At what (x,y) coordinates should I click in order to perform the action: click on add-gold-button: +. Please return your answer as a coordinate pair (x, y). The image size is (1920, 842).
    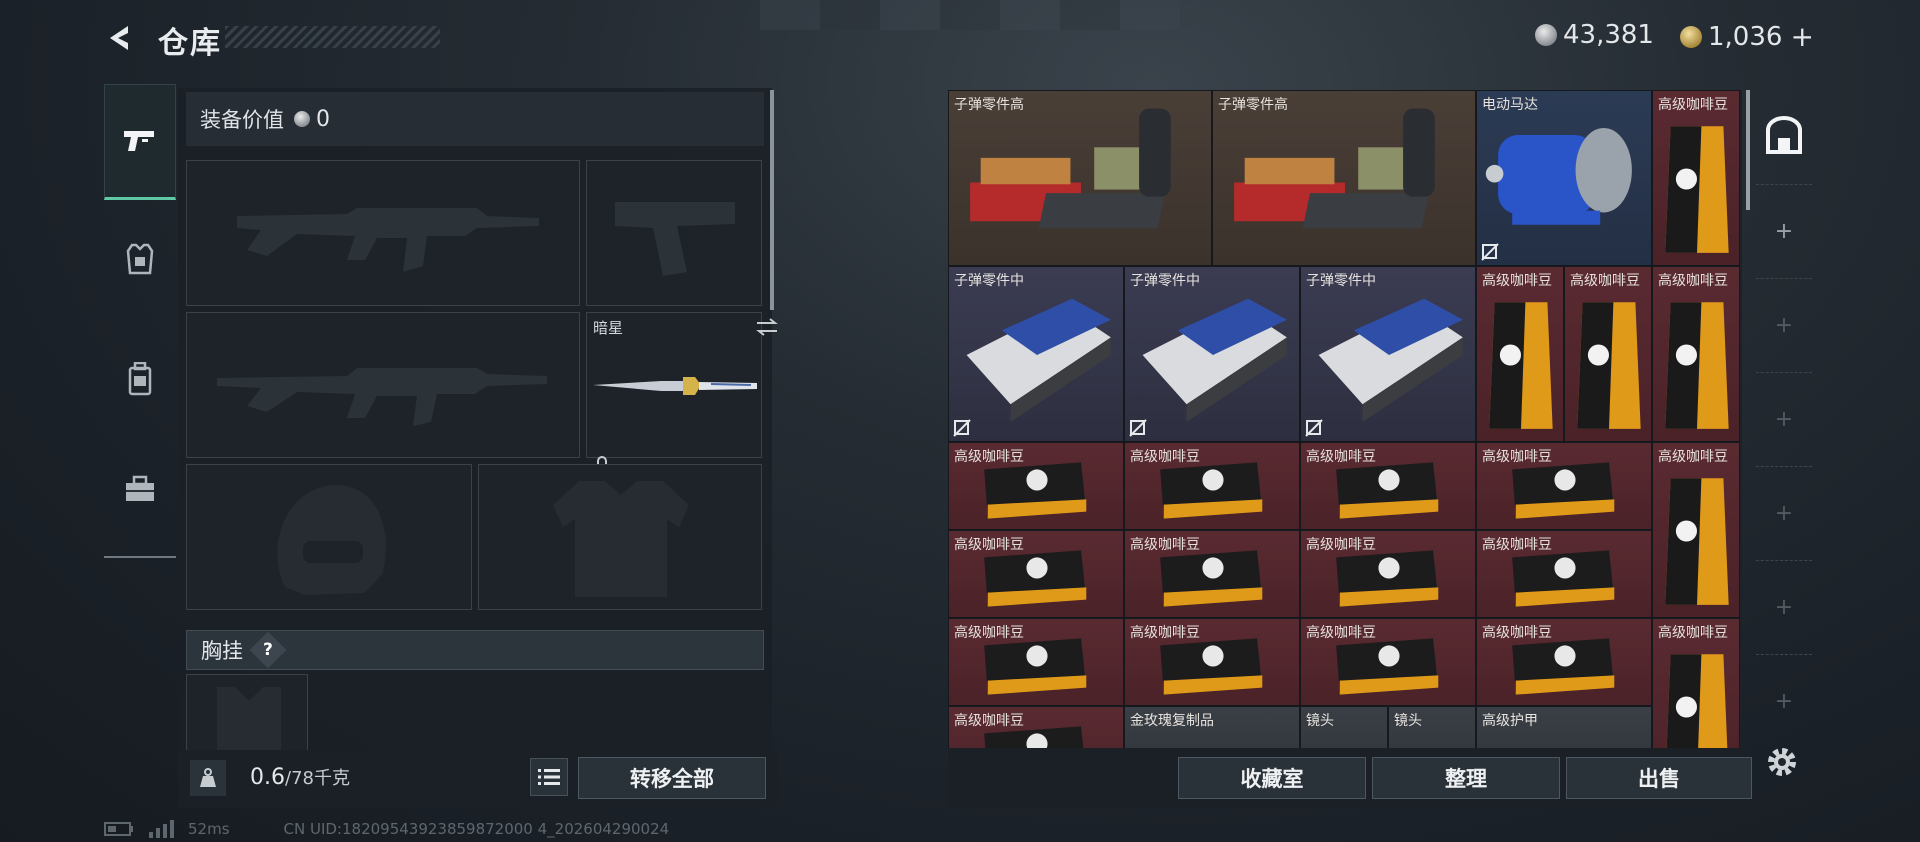
    Looking at the image, I should click on (1801, 36).